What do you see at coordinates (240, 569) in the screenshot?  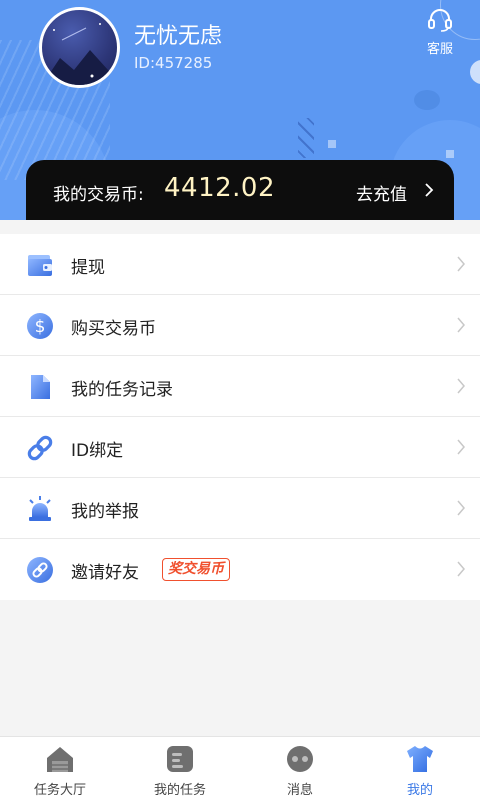 I see `menu-item-invite-friends: 邀请好友 奖交易币` at bounding box center [240, 569].